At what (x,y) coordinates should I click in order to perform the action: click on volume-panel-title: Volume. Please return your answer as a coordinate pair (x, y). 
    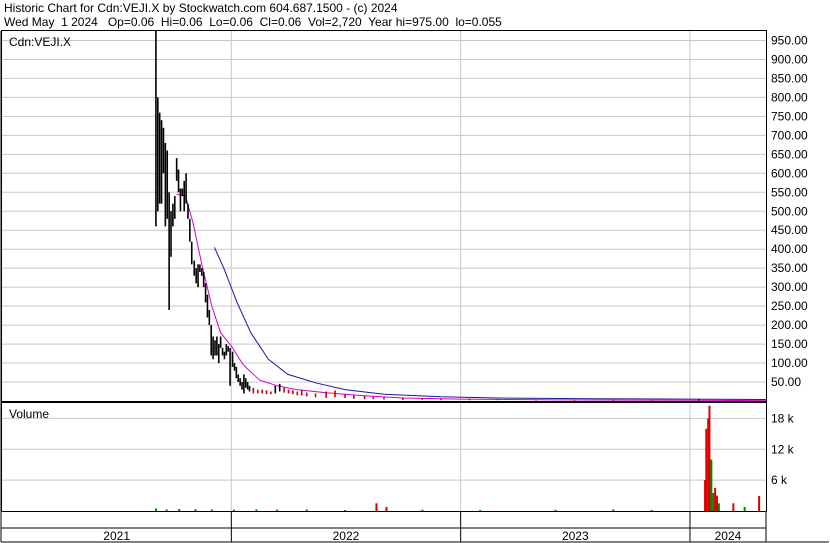
    Looking at the image, I should click on (29, 414).